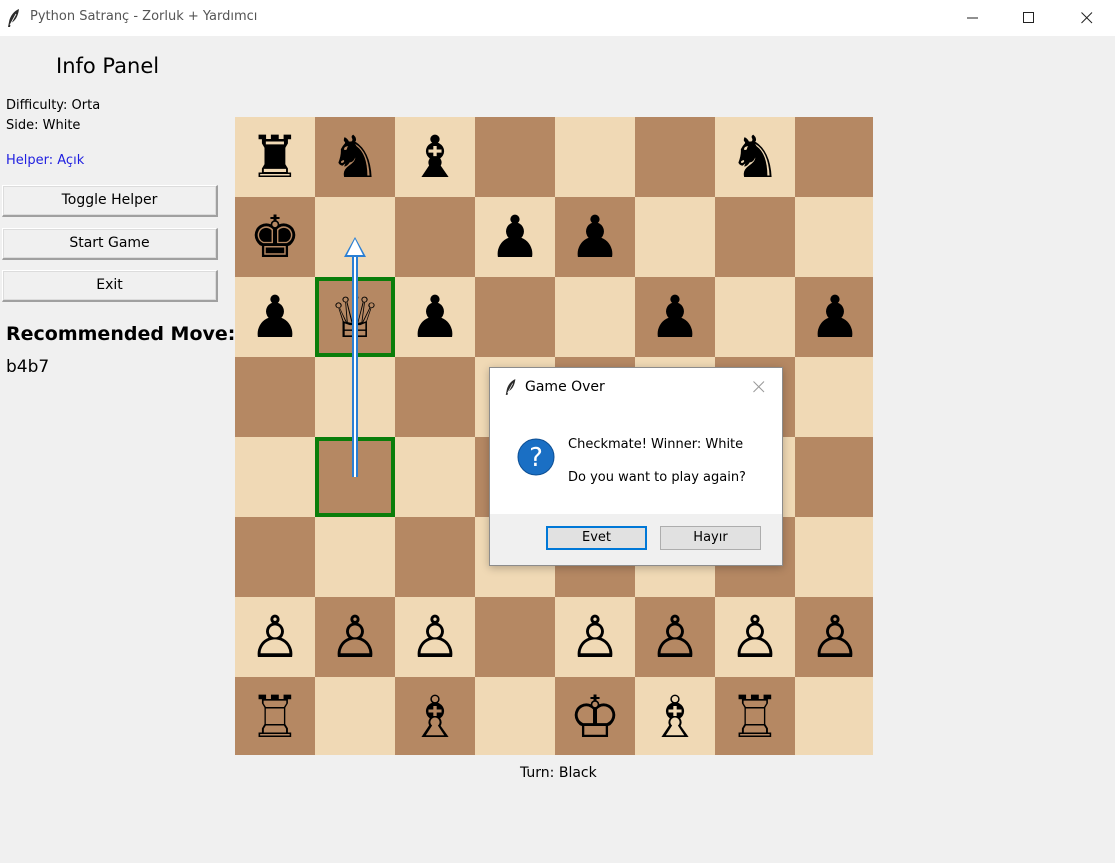  I want to click on dialog-message-result: Checkmate! Winner: White, so click(656, 444).